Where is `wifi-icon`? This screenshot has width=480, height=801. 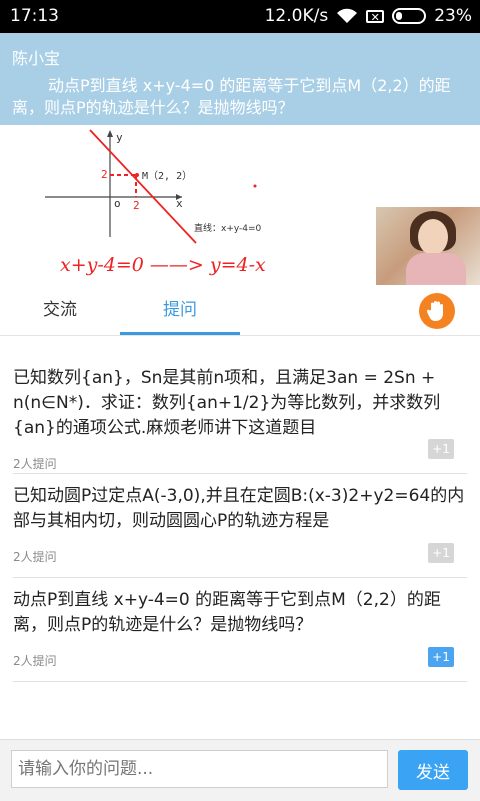
wifi-icon is located at coordinates (347, 15).